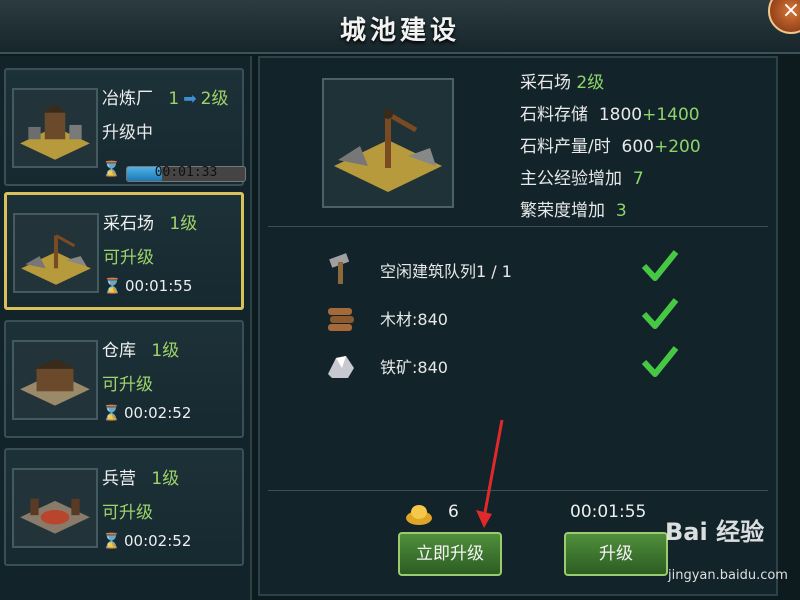  I want to click on upgrade-time: 00:01:55, so click(608, 512).